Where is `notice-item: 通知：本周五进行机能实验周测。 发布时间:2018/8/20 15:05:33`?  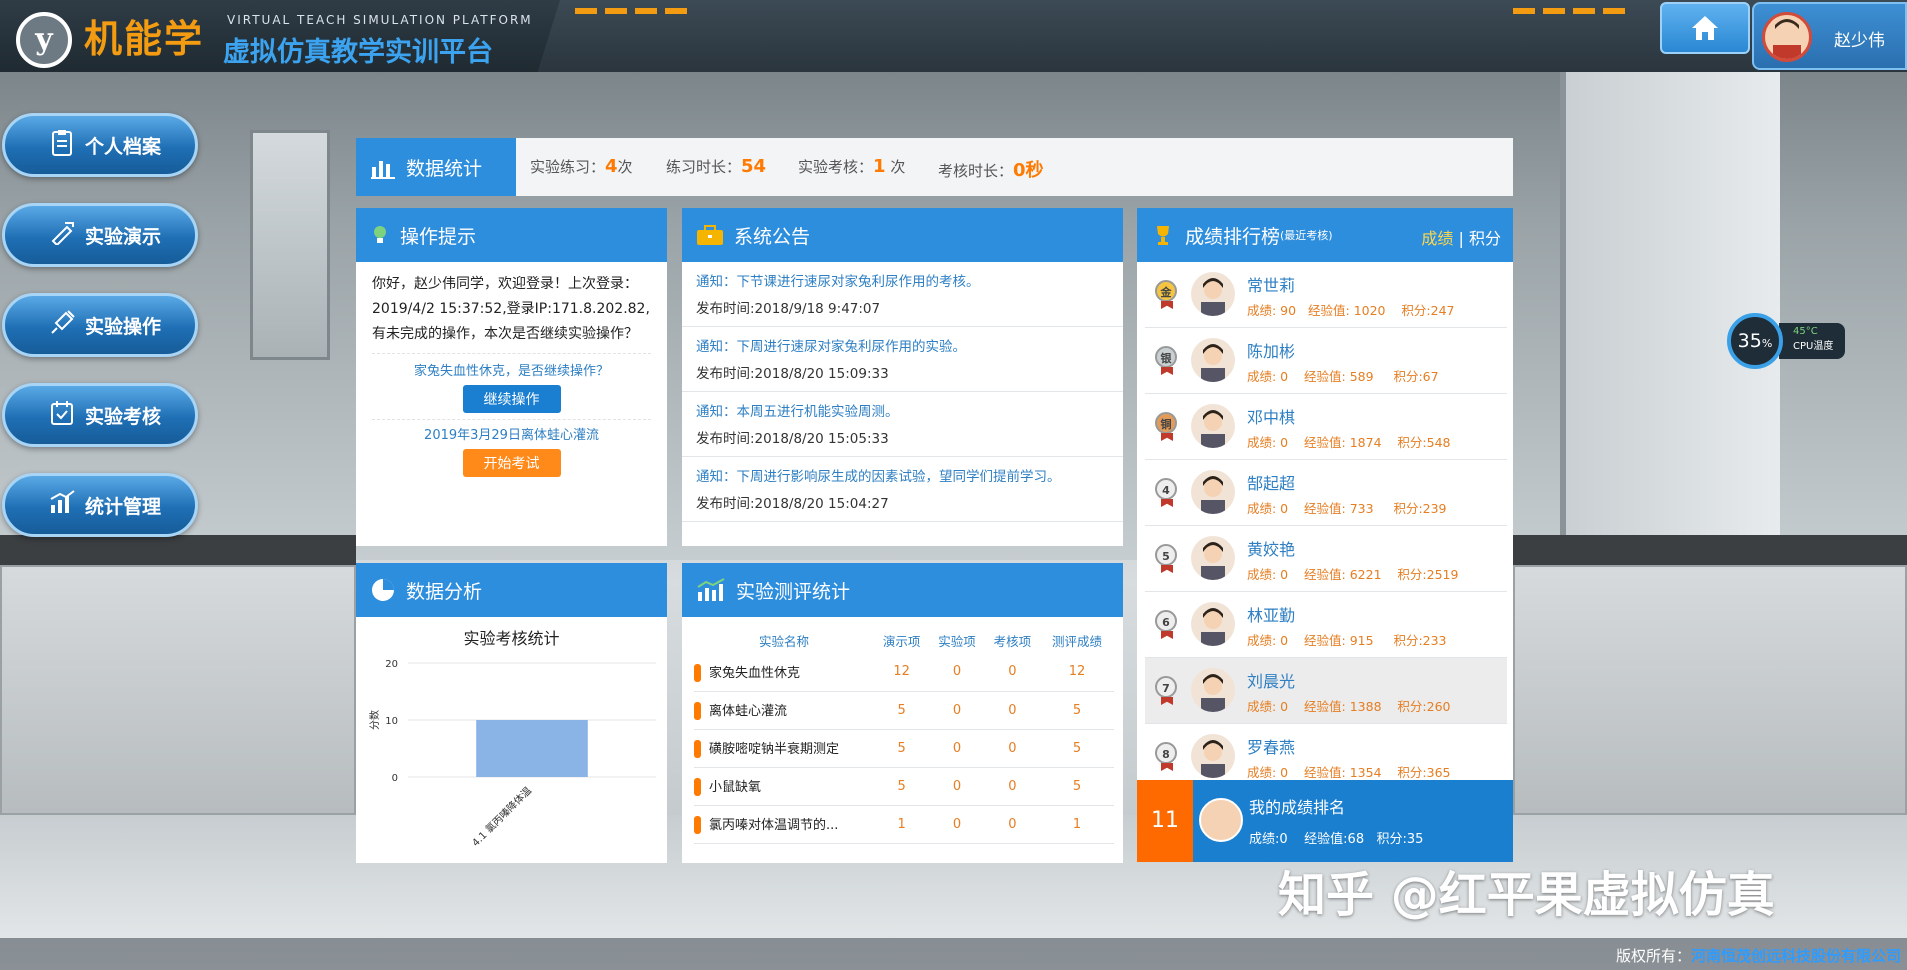
notice-item: 通知：本周五进行机能实验周测。 发布时间:2018/8/20 15:05:33 is located at coordinates (902, 424).